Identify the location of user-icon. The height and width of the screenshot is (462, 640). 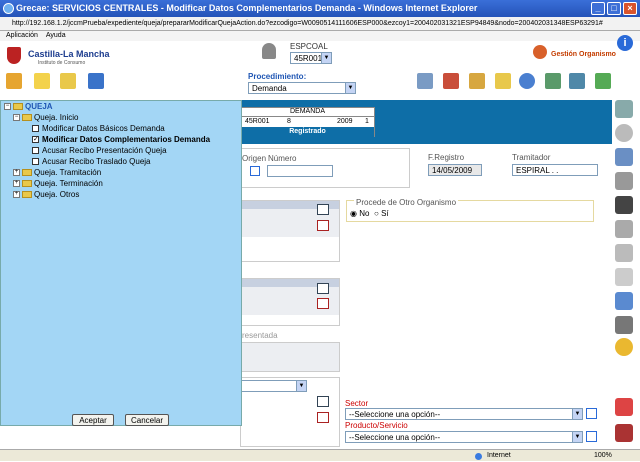
(269, 51).